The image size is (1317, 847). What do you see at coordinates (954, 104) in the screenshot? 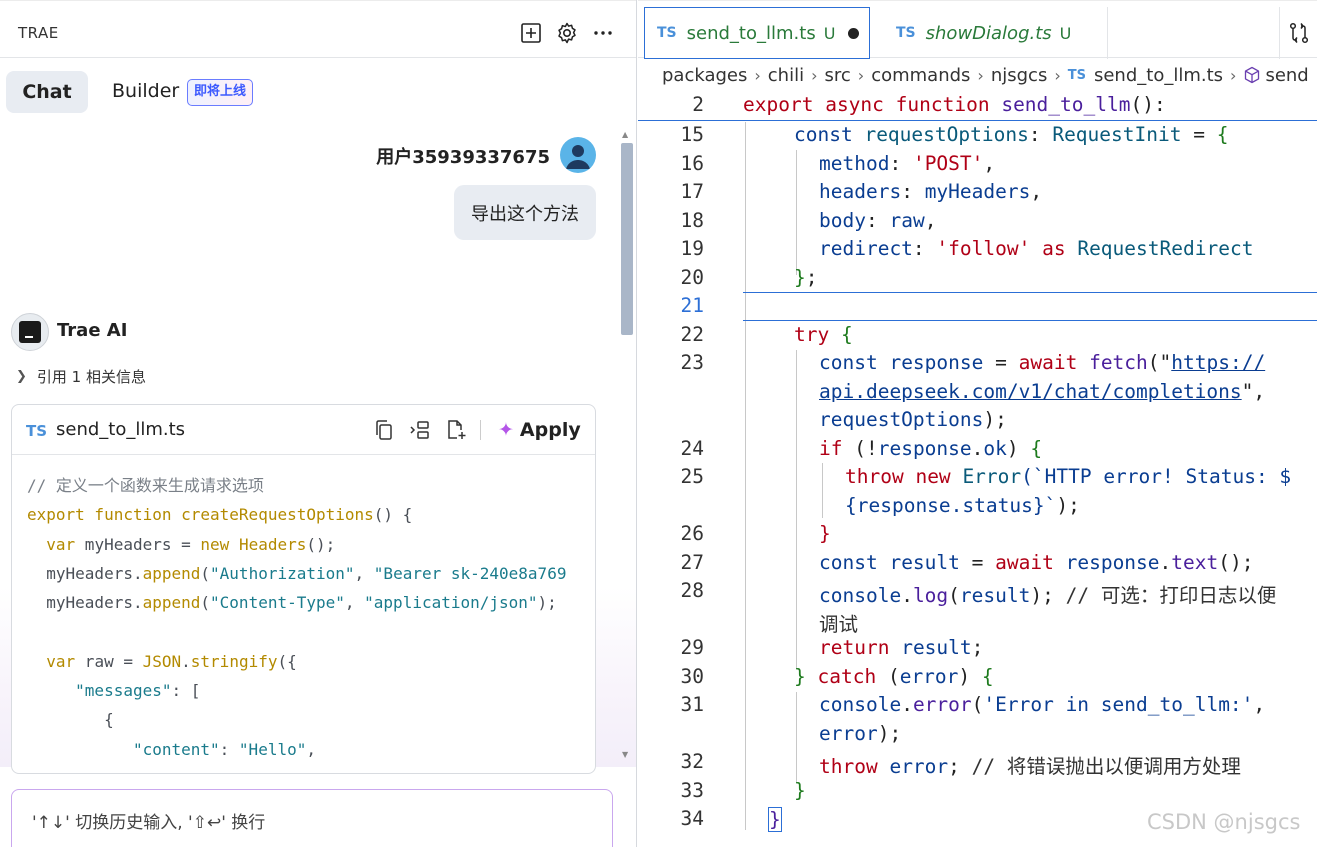
I see `code-line: export async function send_to_llm():` at bounding box center [954, 104].